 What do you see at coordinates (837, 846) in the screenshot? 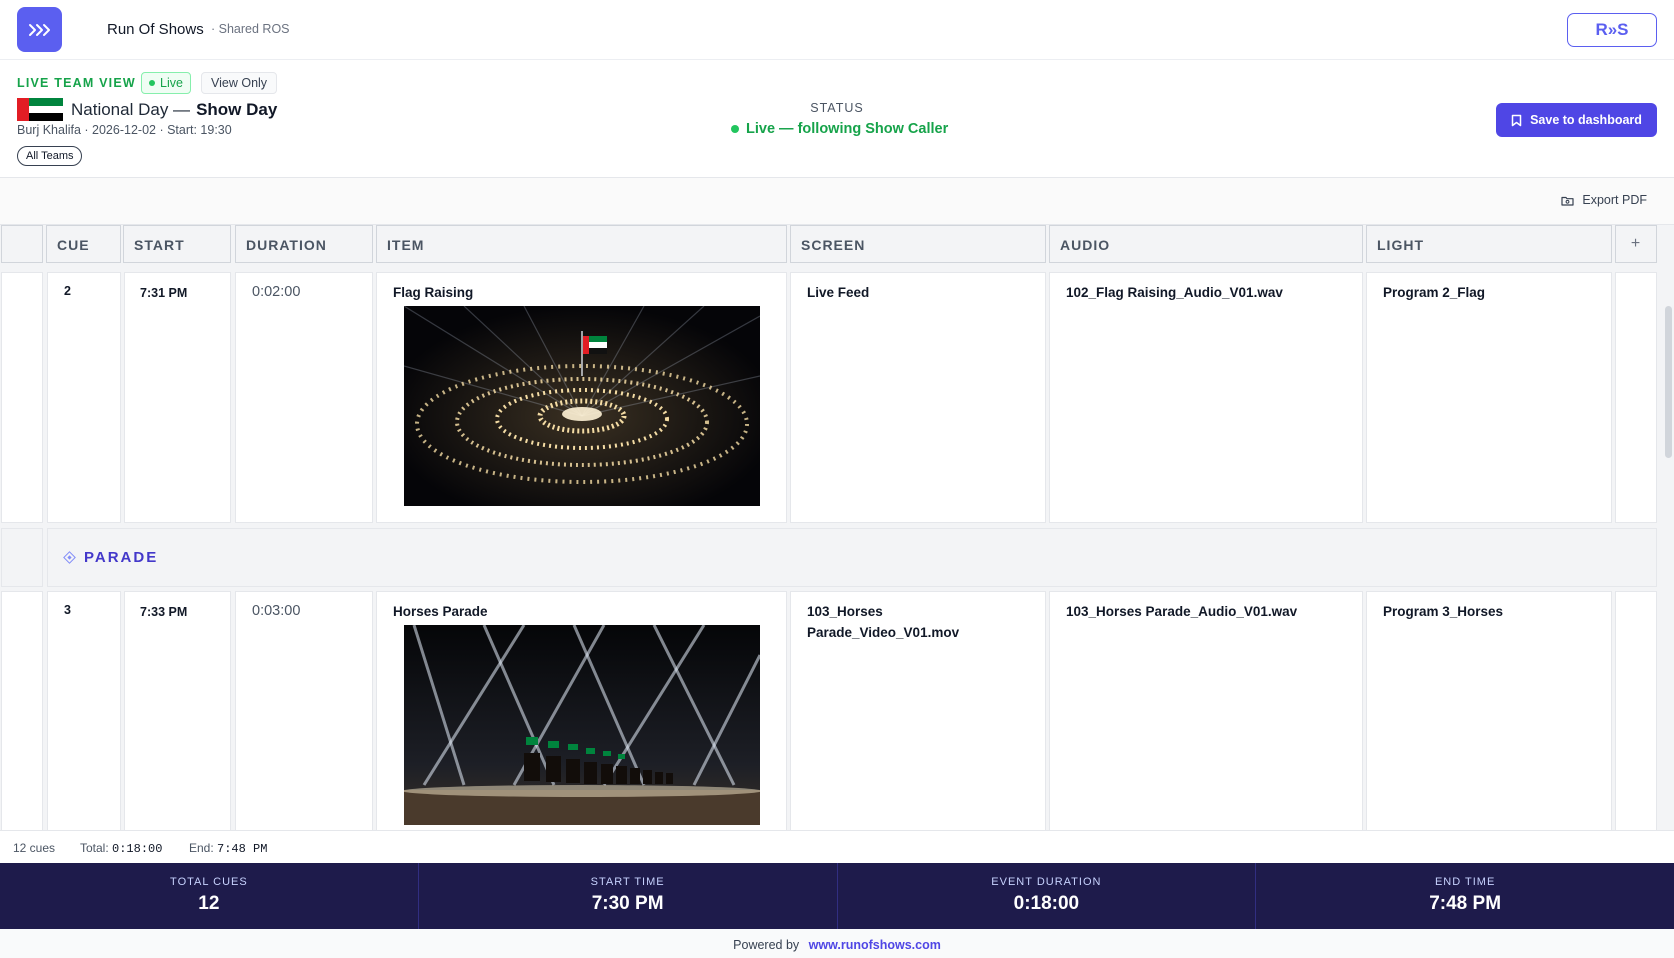
I see `summary-bar: 12 cues Total: 0:18:00 End: 7:48 PM` at bounding box center [837, 846].